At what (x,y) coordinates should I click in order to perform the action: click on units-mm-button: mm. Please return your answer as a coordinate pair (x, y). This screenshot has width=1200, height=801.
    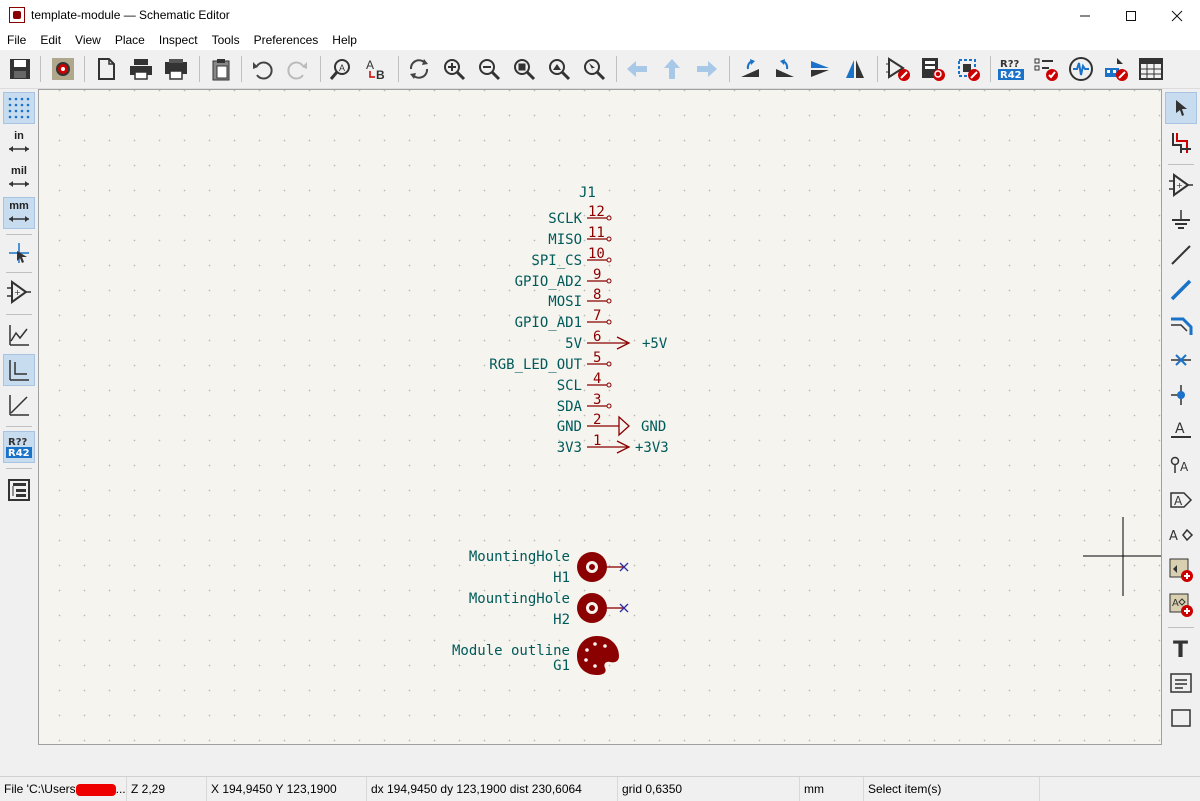
    Looking at the image, I should click on (19, 213).